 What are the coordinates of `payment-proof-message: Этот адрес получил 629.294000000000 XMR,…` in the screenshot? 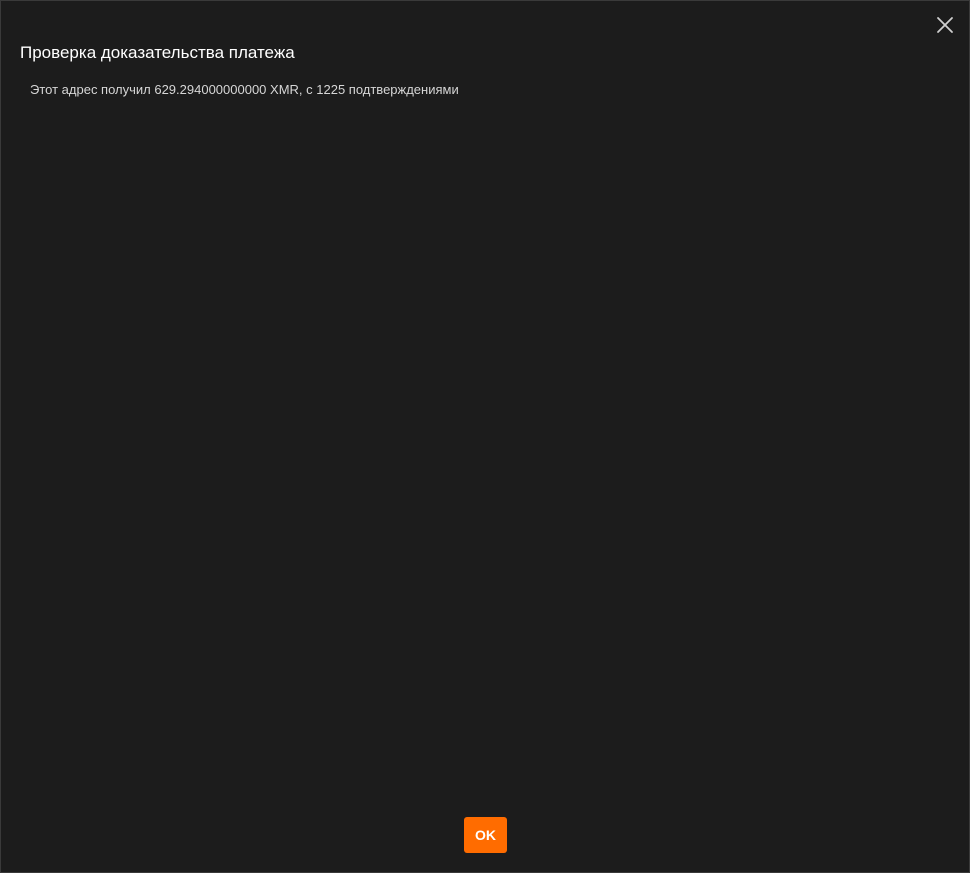 It's located at (244, 89).